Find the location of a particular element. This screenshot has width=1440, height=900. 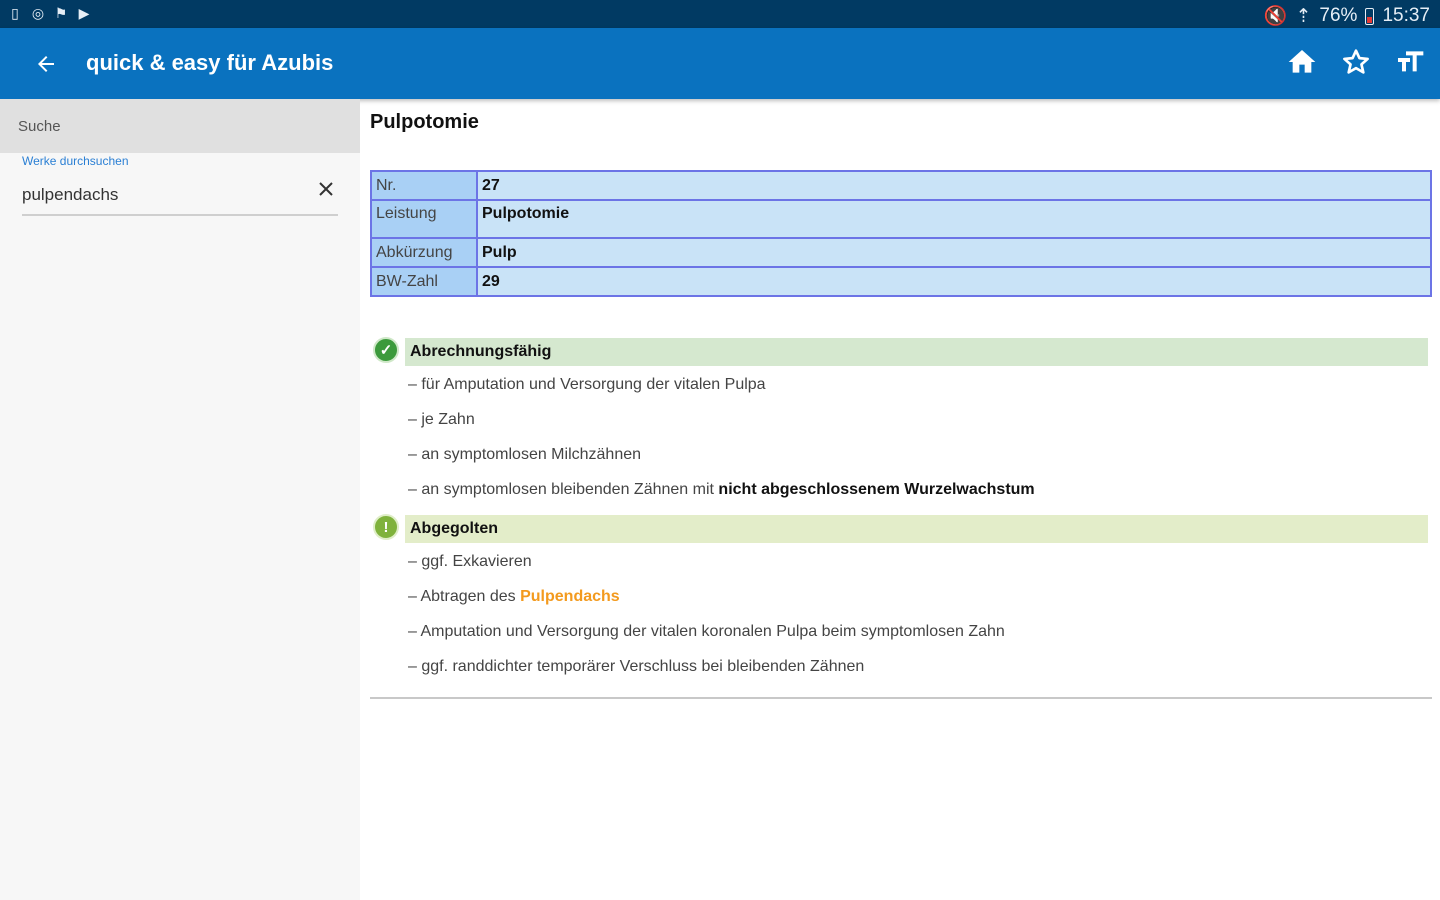

info-icon: ! is located at coordinates (386, 527).